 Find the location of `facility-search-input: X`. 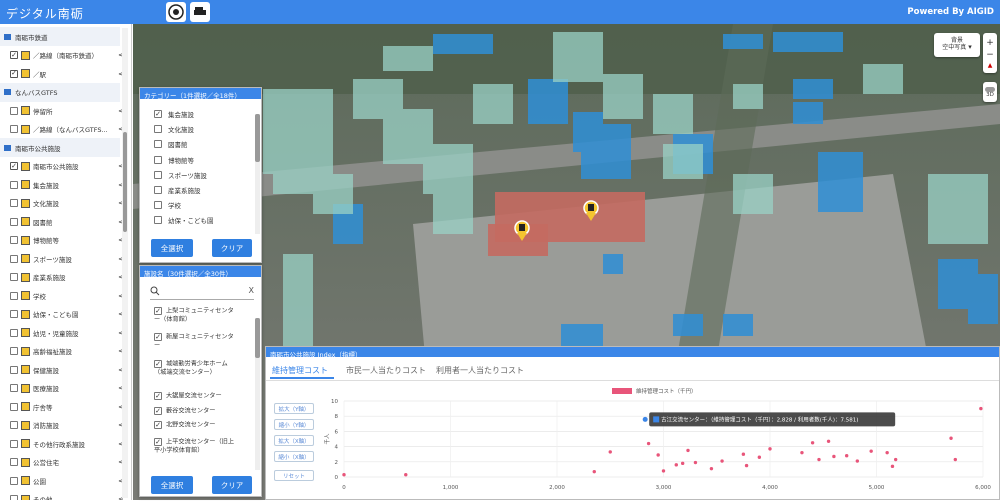

facility-search-input: X is located at coordinates (202, 291).